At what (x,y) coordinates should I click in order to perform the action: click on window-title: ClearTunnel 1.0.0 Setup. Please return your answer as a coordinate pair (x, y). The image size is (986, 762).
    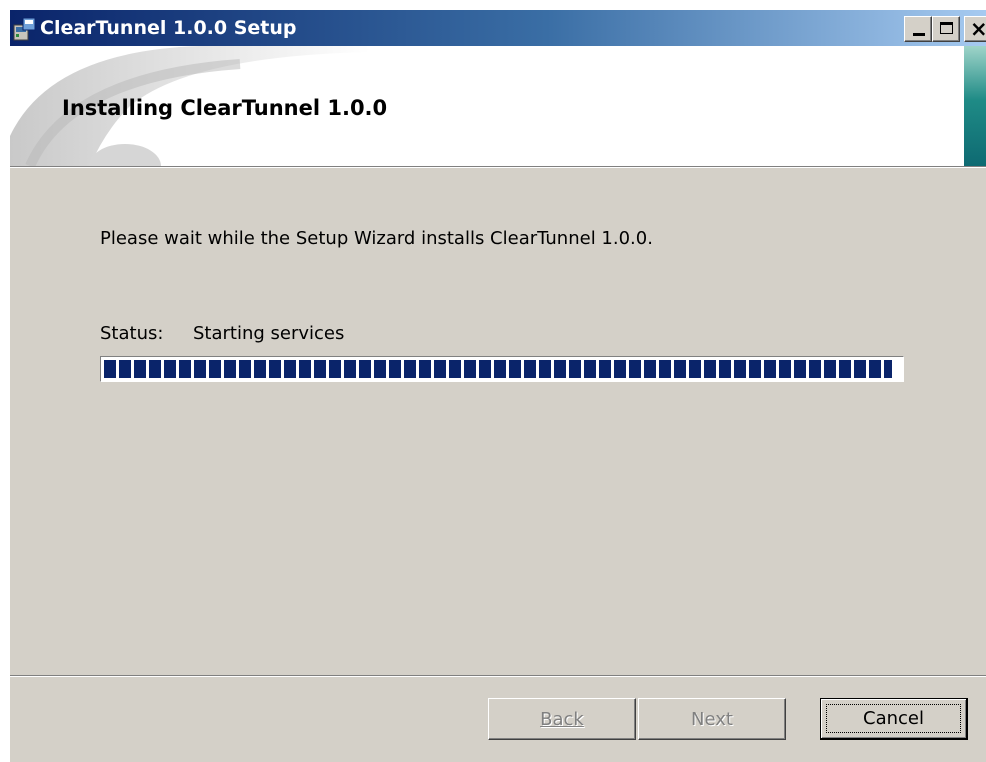
    Looking at the image, I should click on (168, 28).